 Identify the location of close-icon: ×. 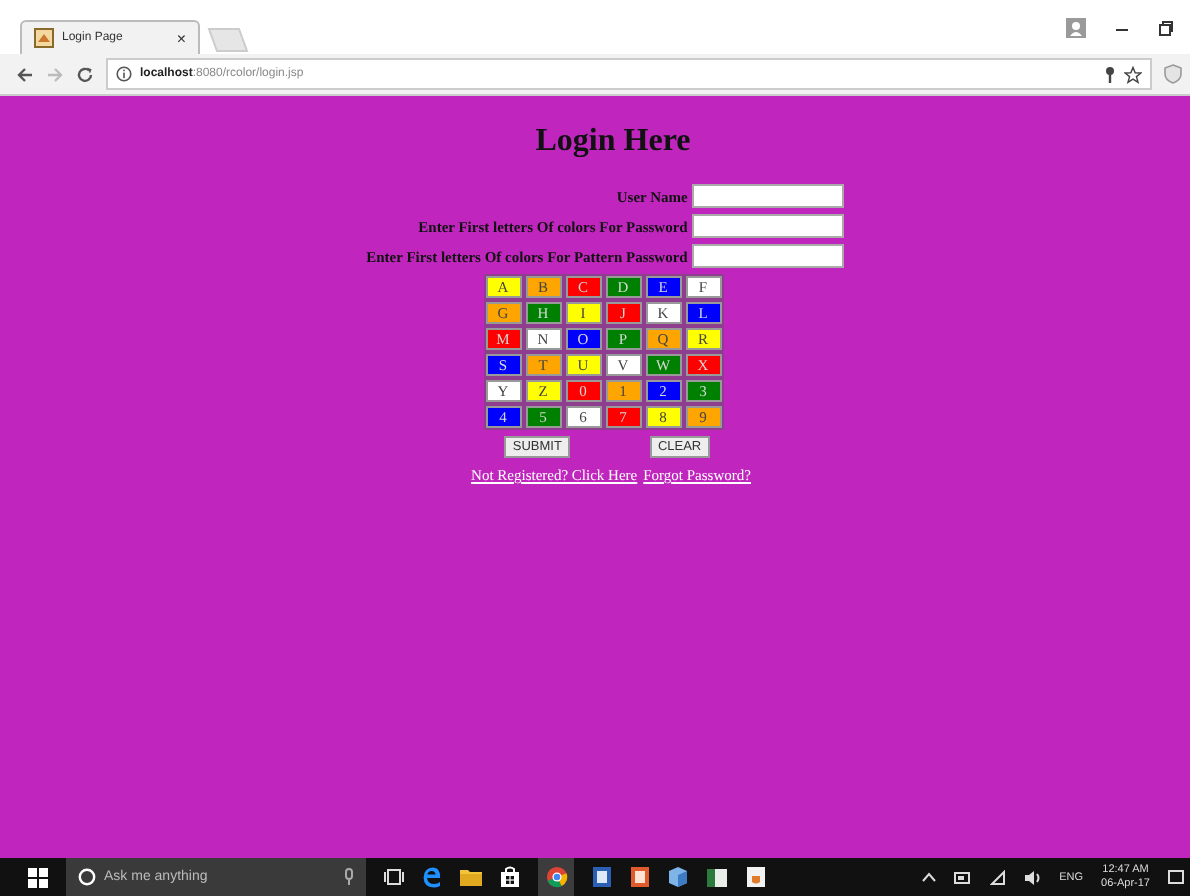
(181, 38).